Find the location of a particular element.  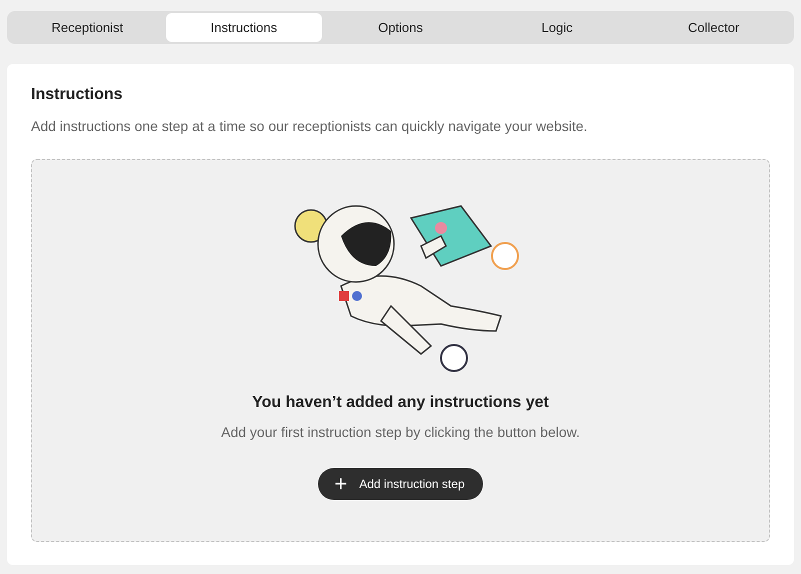

empty-state-message: Add your first instruction step by clicking the button below. is located at coordinates (400, 432).